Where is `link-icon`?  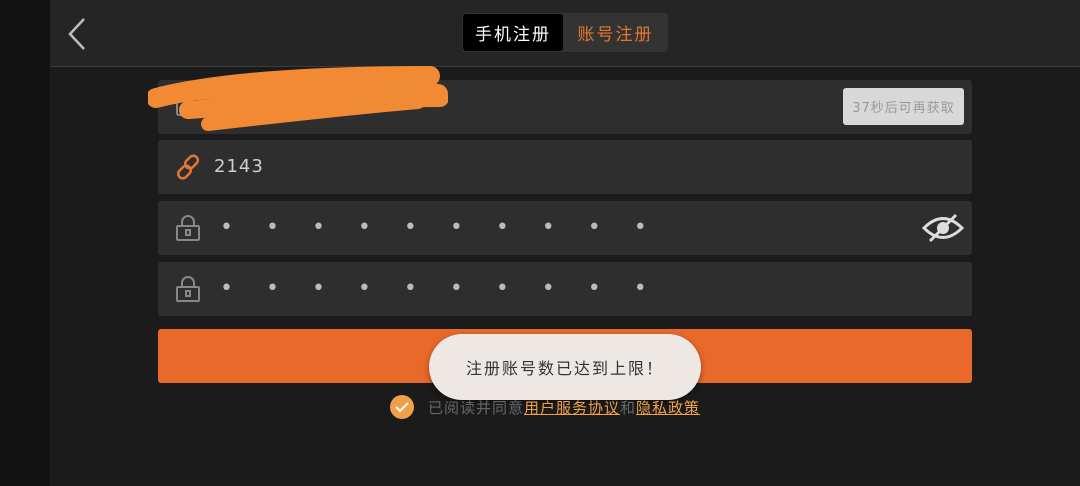
link-icon is located at coordinates (188, 167).